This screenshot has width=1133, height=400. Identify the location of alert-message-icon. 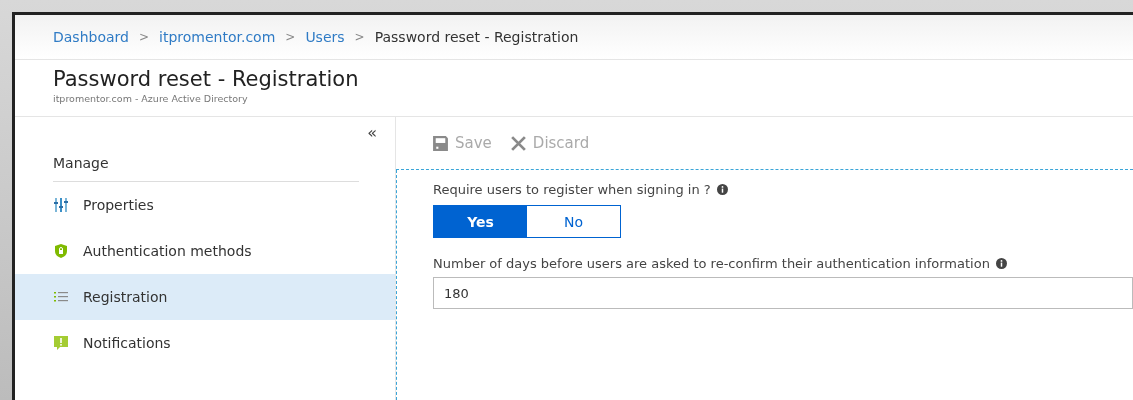
(61, 343).